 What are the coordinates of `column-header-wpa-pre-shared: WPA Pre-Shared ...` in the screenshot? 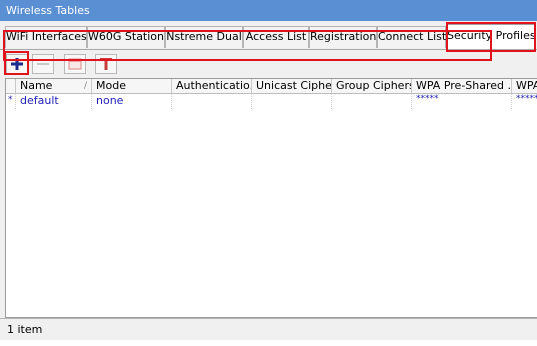 It's located at (462, 86).